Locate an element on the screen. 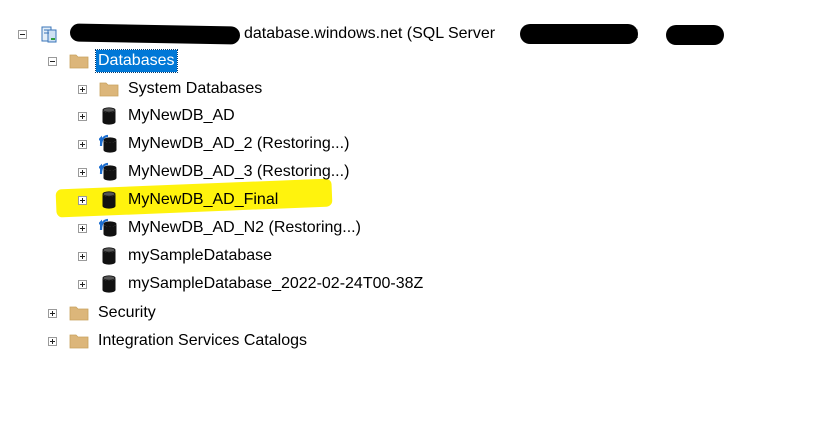  tree-node-system-databases: System Databases is located at coordinates (171, 89).